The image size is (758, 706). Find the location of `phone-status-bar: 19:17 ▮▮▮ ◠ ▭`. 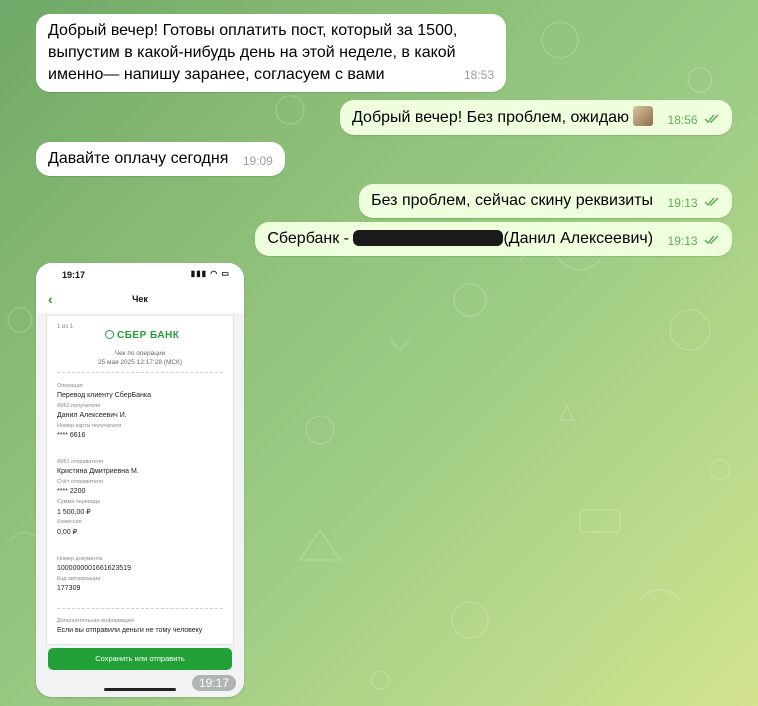

phone-status-bar: 19:17 ▮▮▮ ◠ ▭ is located at coordinates (140, 274).